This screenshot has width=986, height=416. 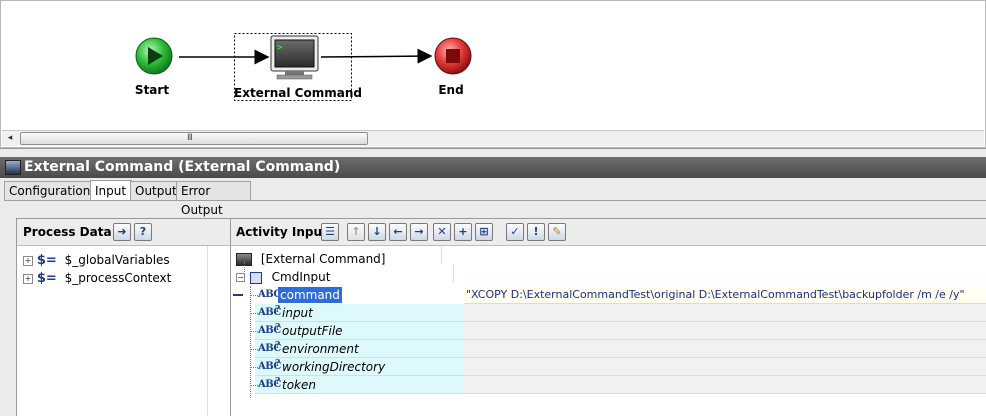 What do you see at coordinates (190, 138) in the screenshot?
I see `scrollbar-grip: III` at bounding box center [190, 138].